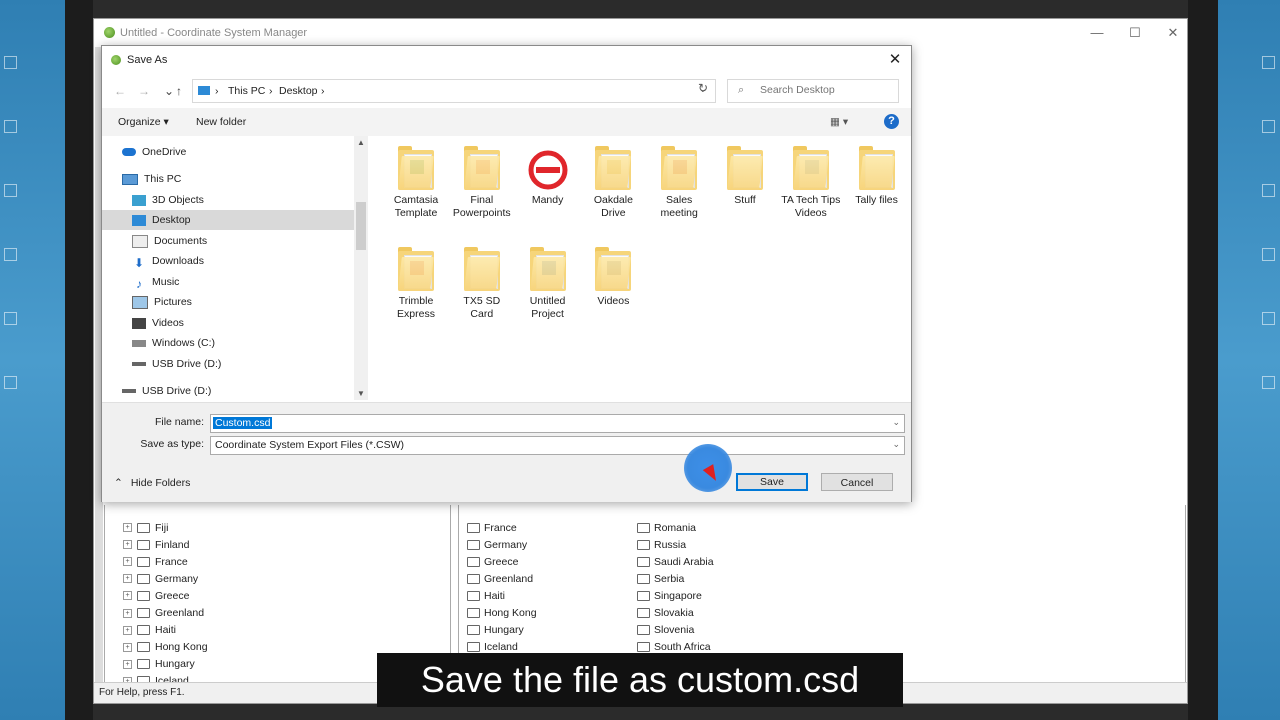 The image size is (1280, 720). Describe the element at coordinates (169, 241) in the screenshot. I see `nav-documents: Documents` at that location.